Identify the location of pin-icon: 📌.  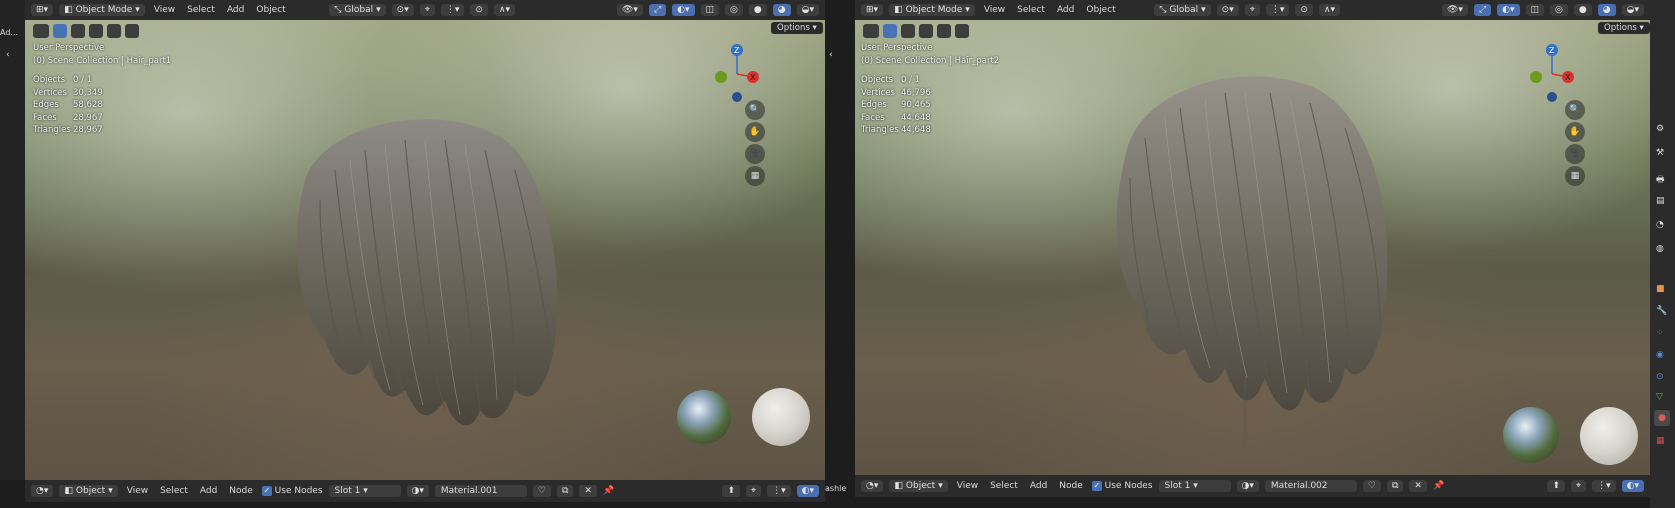
(608, 491).